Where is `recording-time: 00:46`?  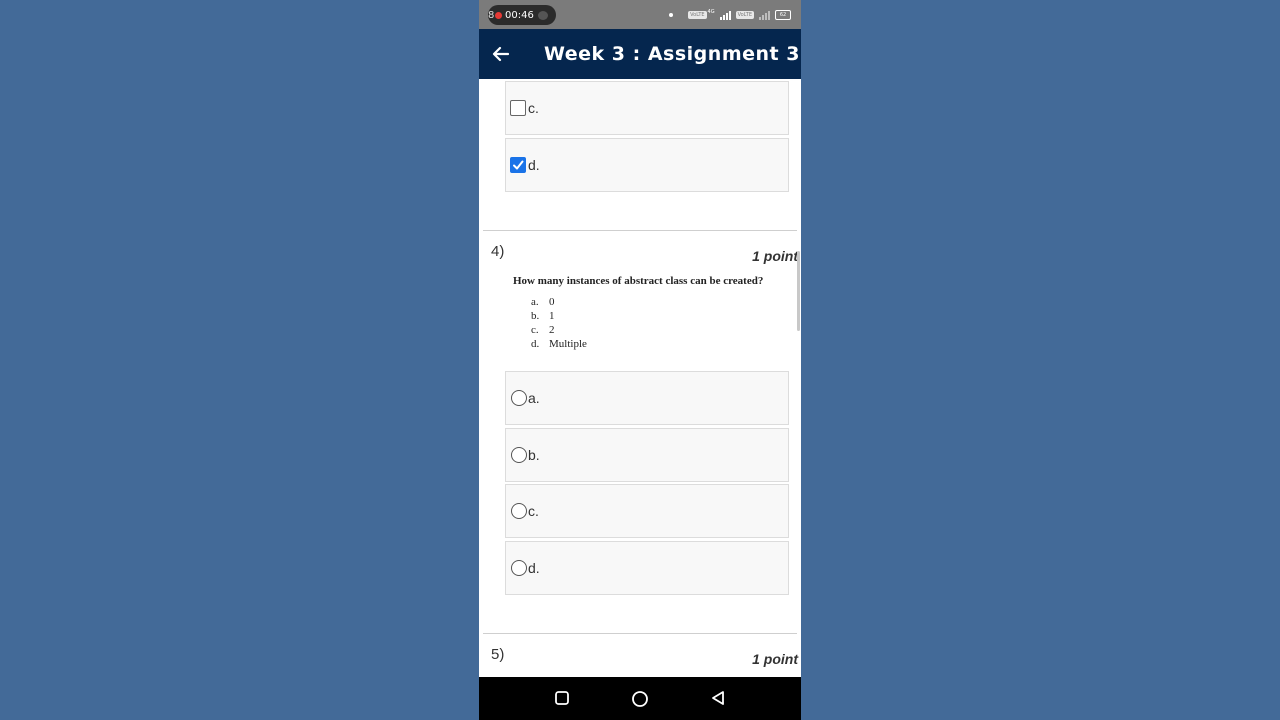 recording-time: 00:46 is located at coordinates (519, 15).